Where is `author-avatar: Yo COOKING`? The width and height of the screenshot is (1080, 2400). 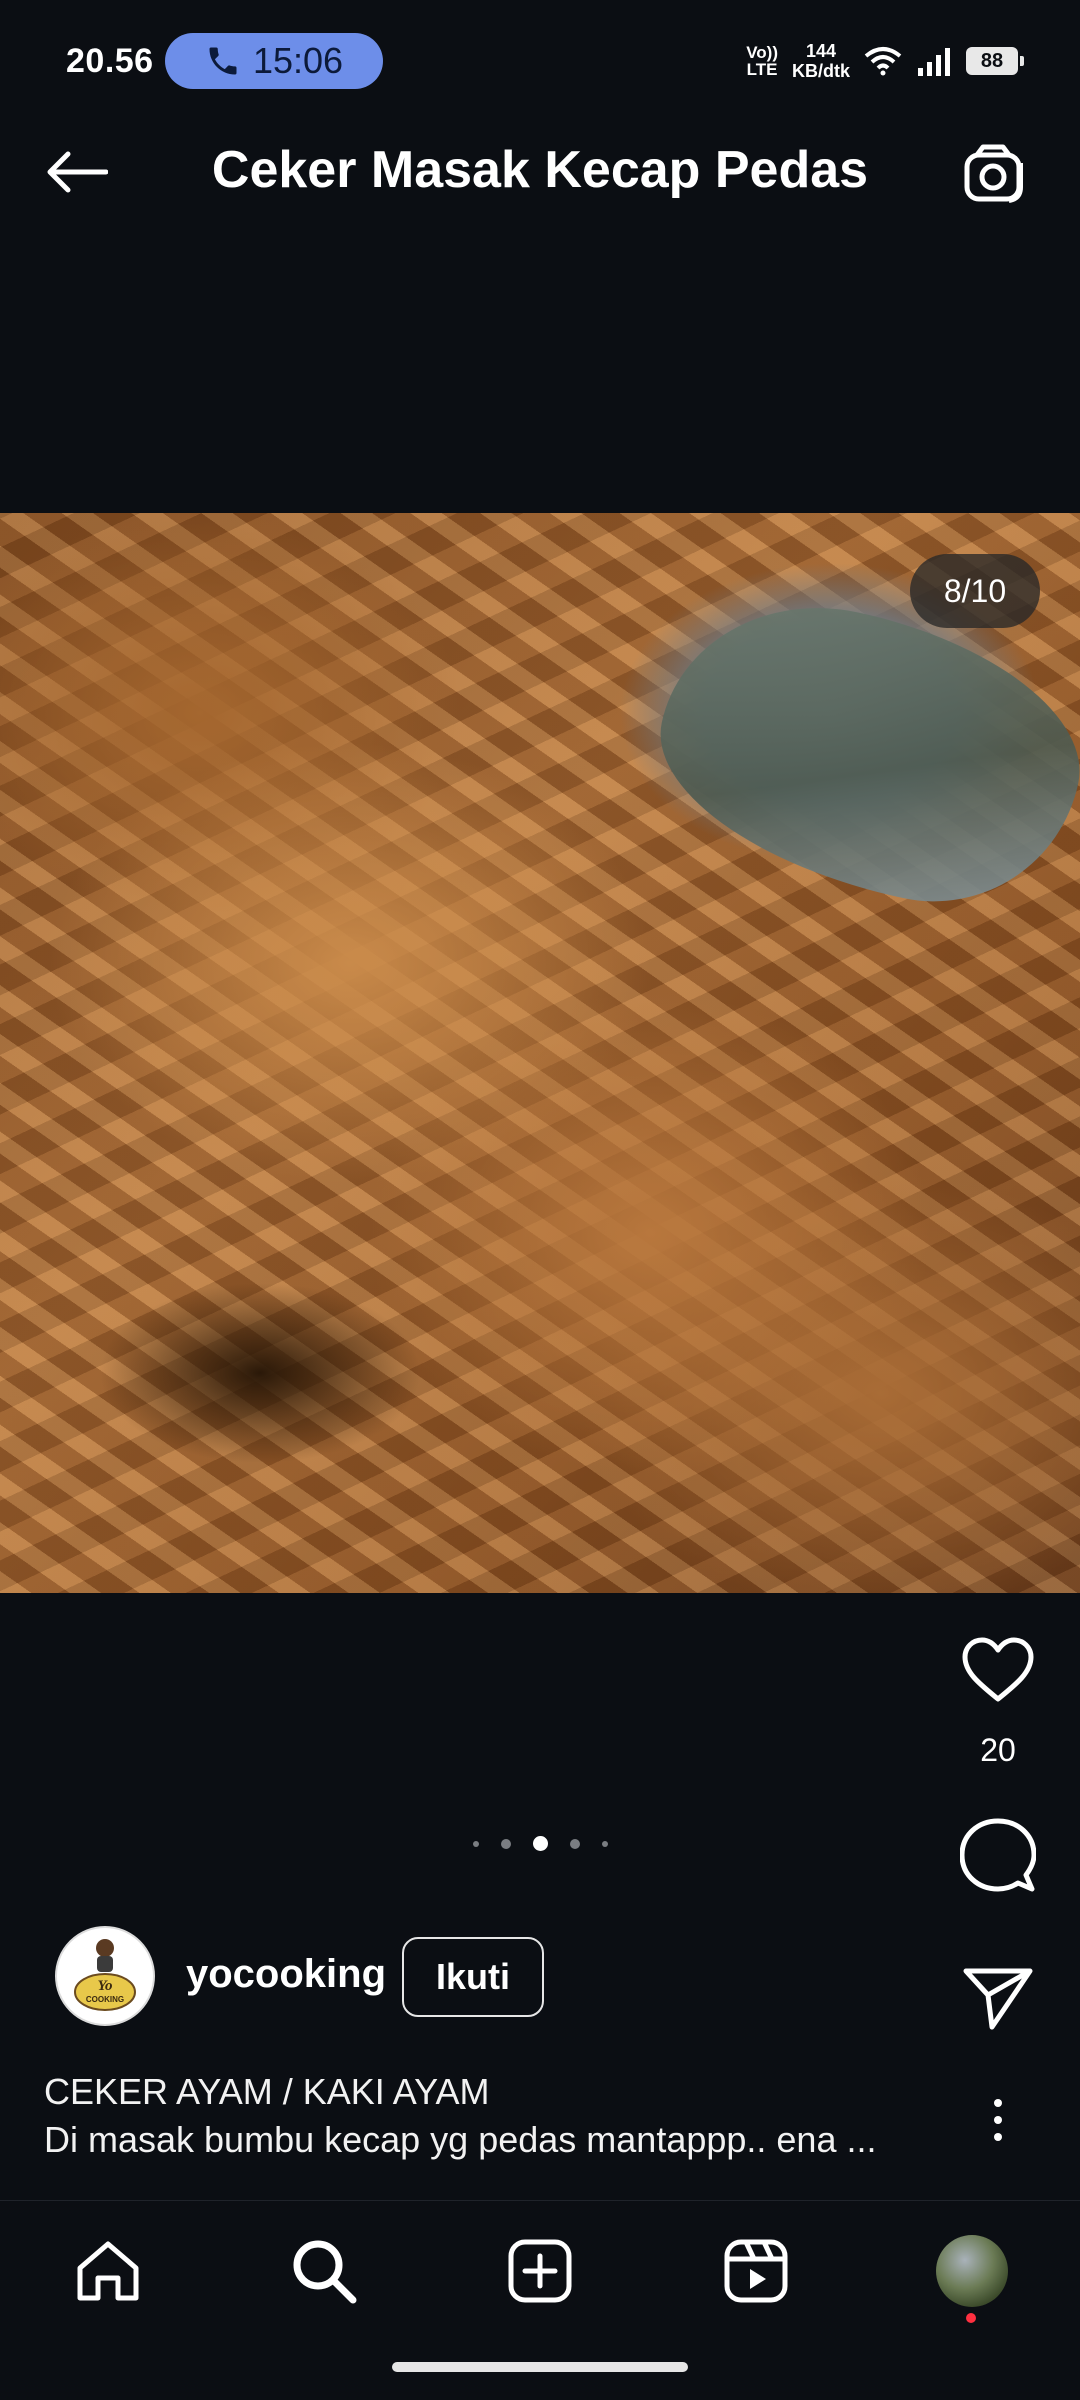 author-avatar: Yo COOKING is located at coordinates (105, 1976).